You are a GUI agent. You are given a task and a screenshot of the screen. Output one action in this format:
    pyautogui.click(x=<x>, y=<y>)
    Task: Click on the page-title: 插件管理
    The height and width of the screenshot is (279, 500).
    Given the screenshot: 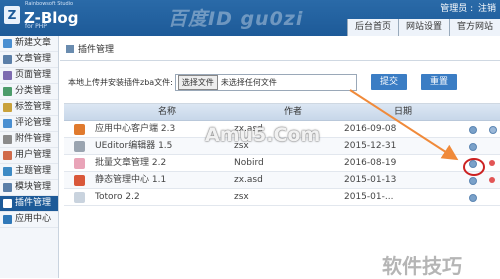 What is the action you would take?
    pyautogui.click(x=90, y=48)
    